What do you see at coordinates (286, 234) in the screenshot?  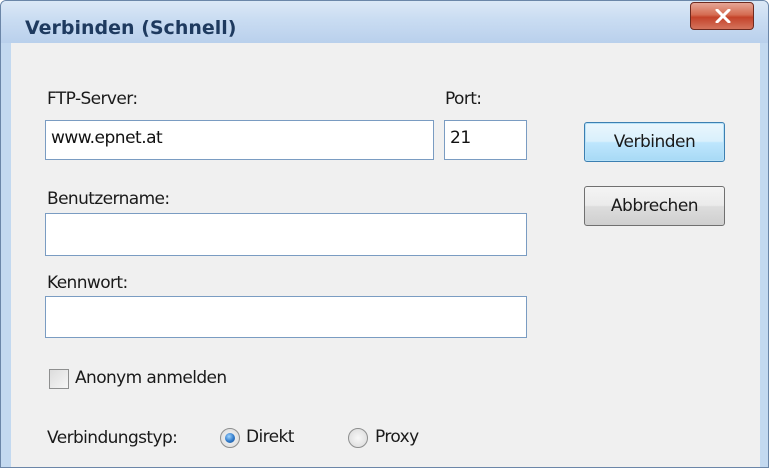 I see `username-input` at bounding box center [286, 234].